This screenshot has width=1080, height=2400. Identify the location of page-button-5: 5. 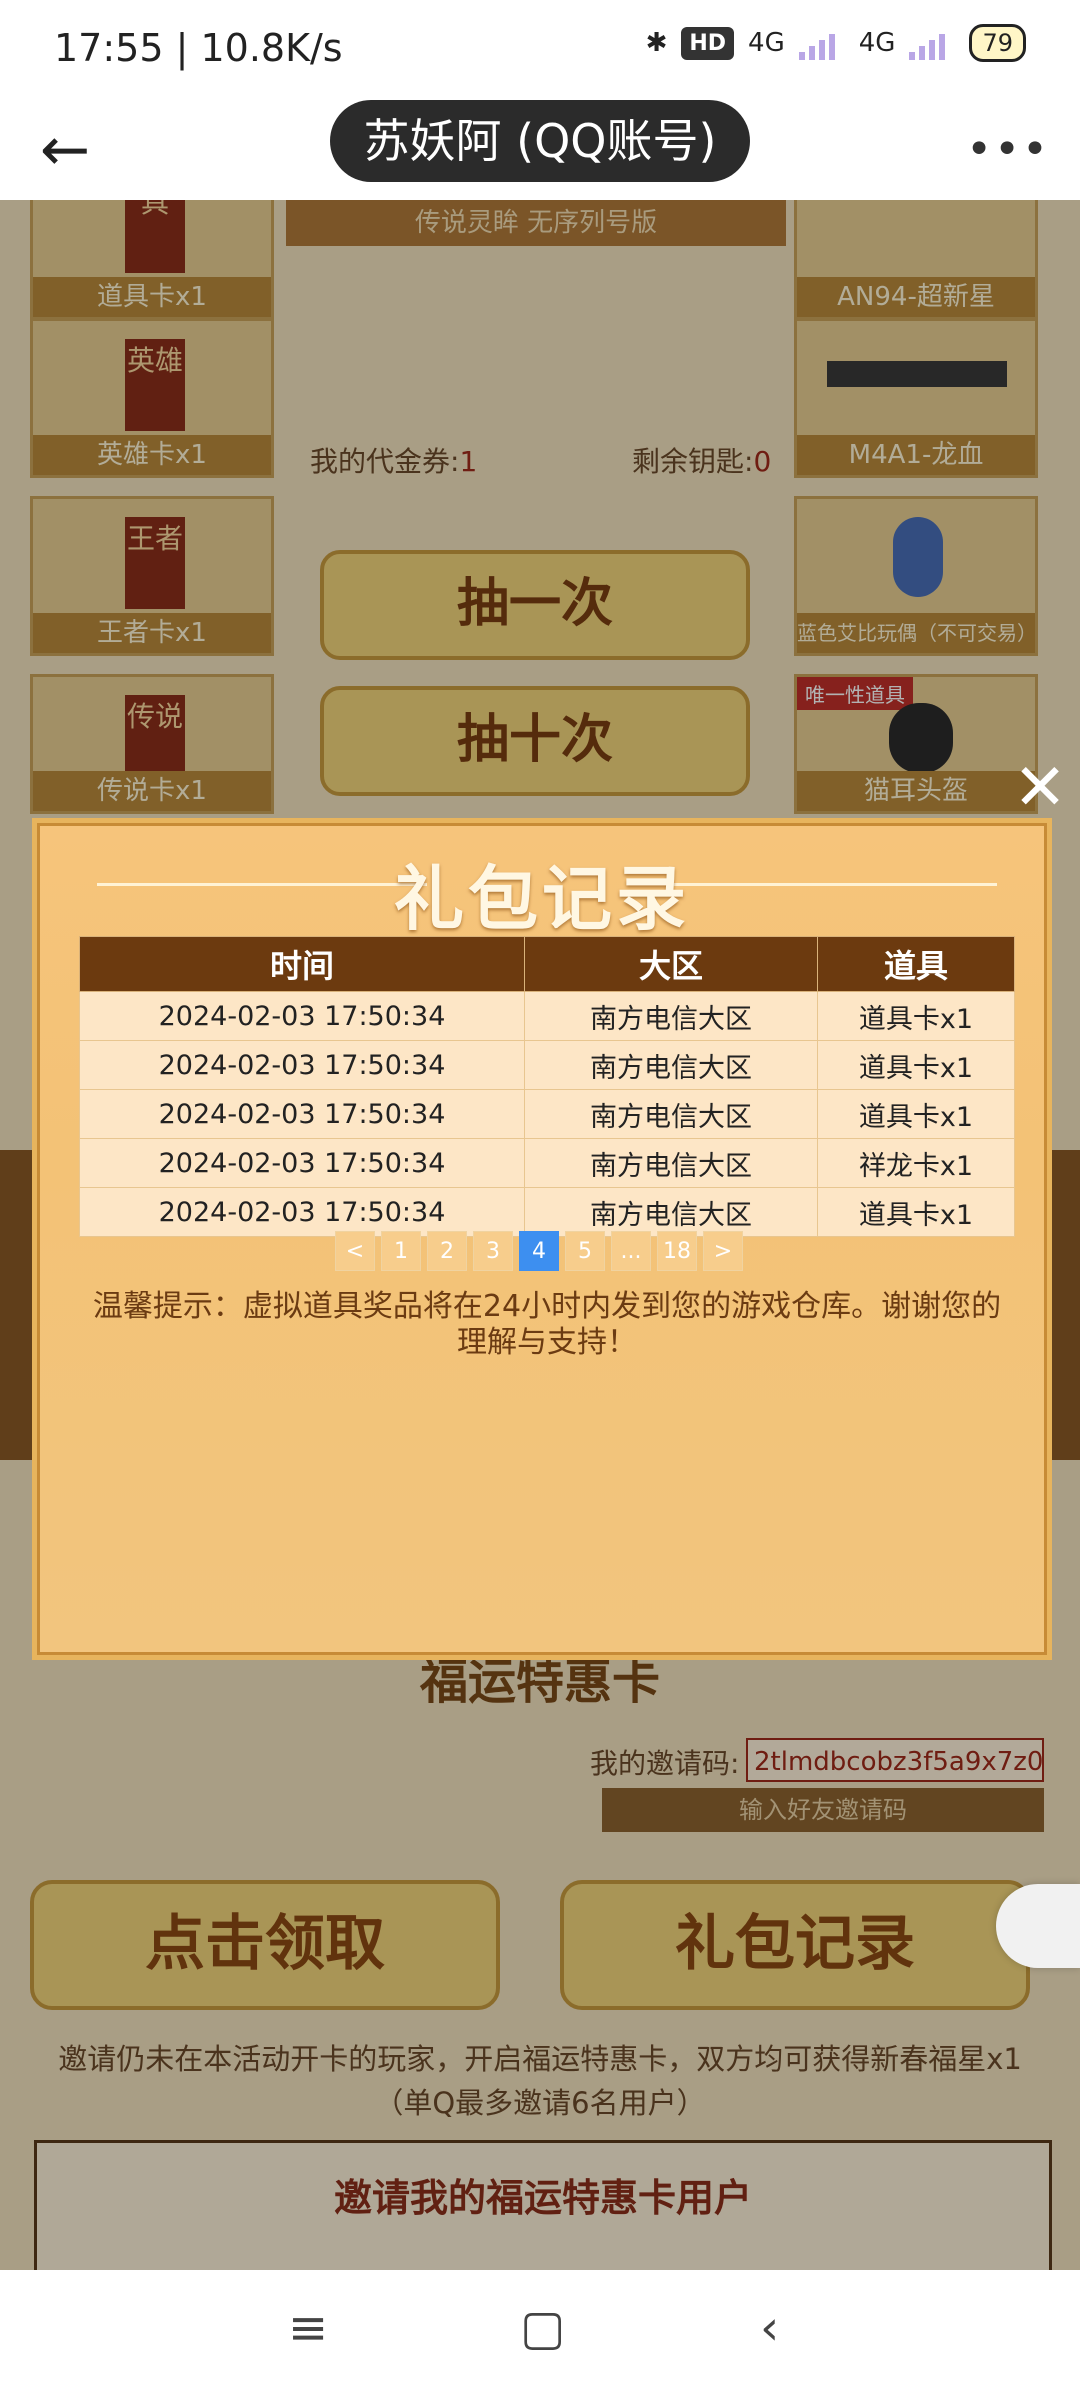
(585, 1251).